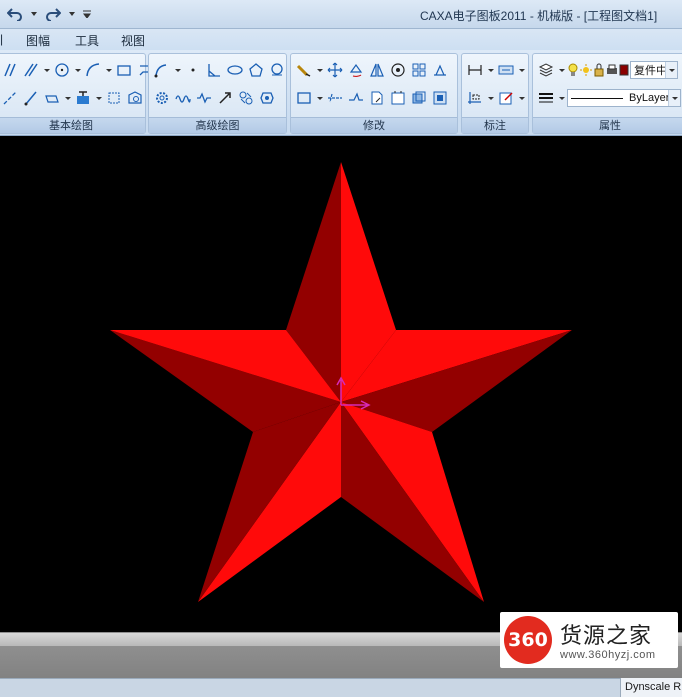 The width and height of the screenshot is (682, 697). What do you see at coordinates (649, 98) in the screenshot?
I see `linetype-select-value: ByLayer` at bounding box center [649, 98].